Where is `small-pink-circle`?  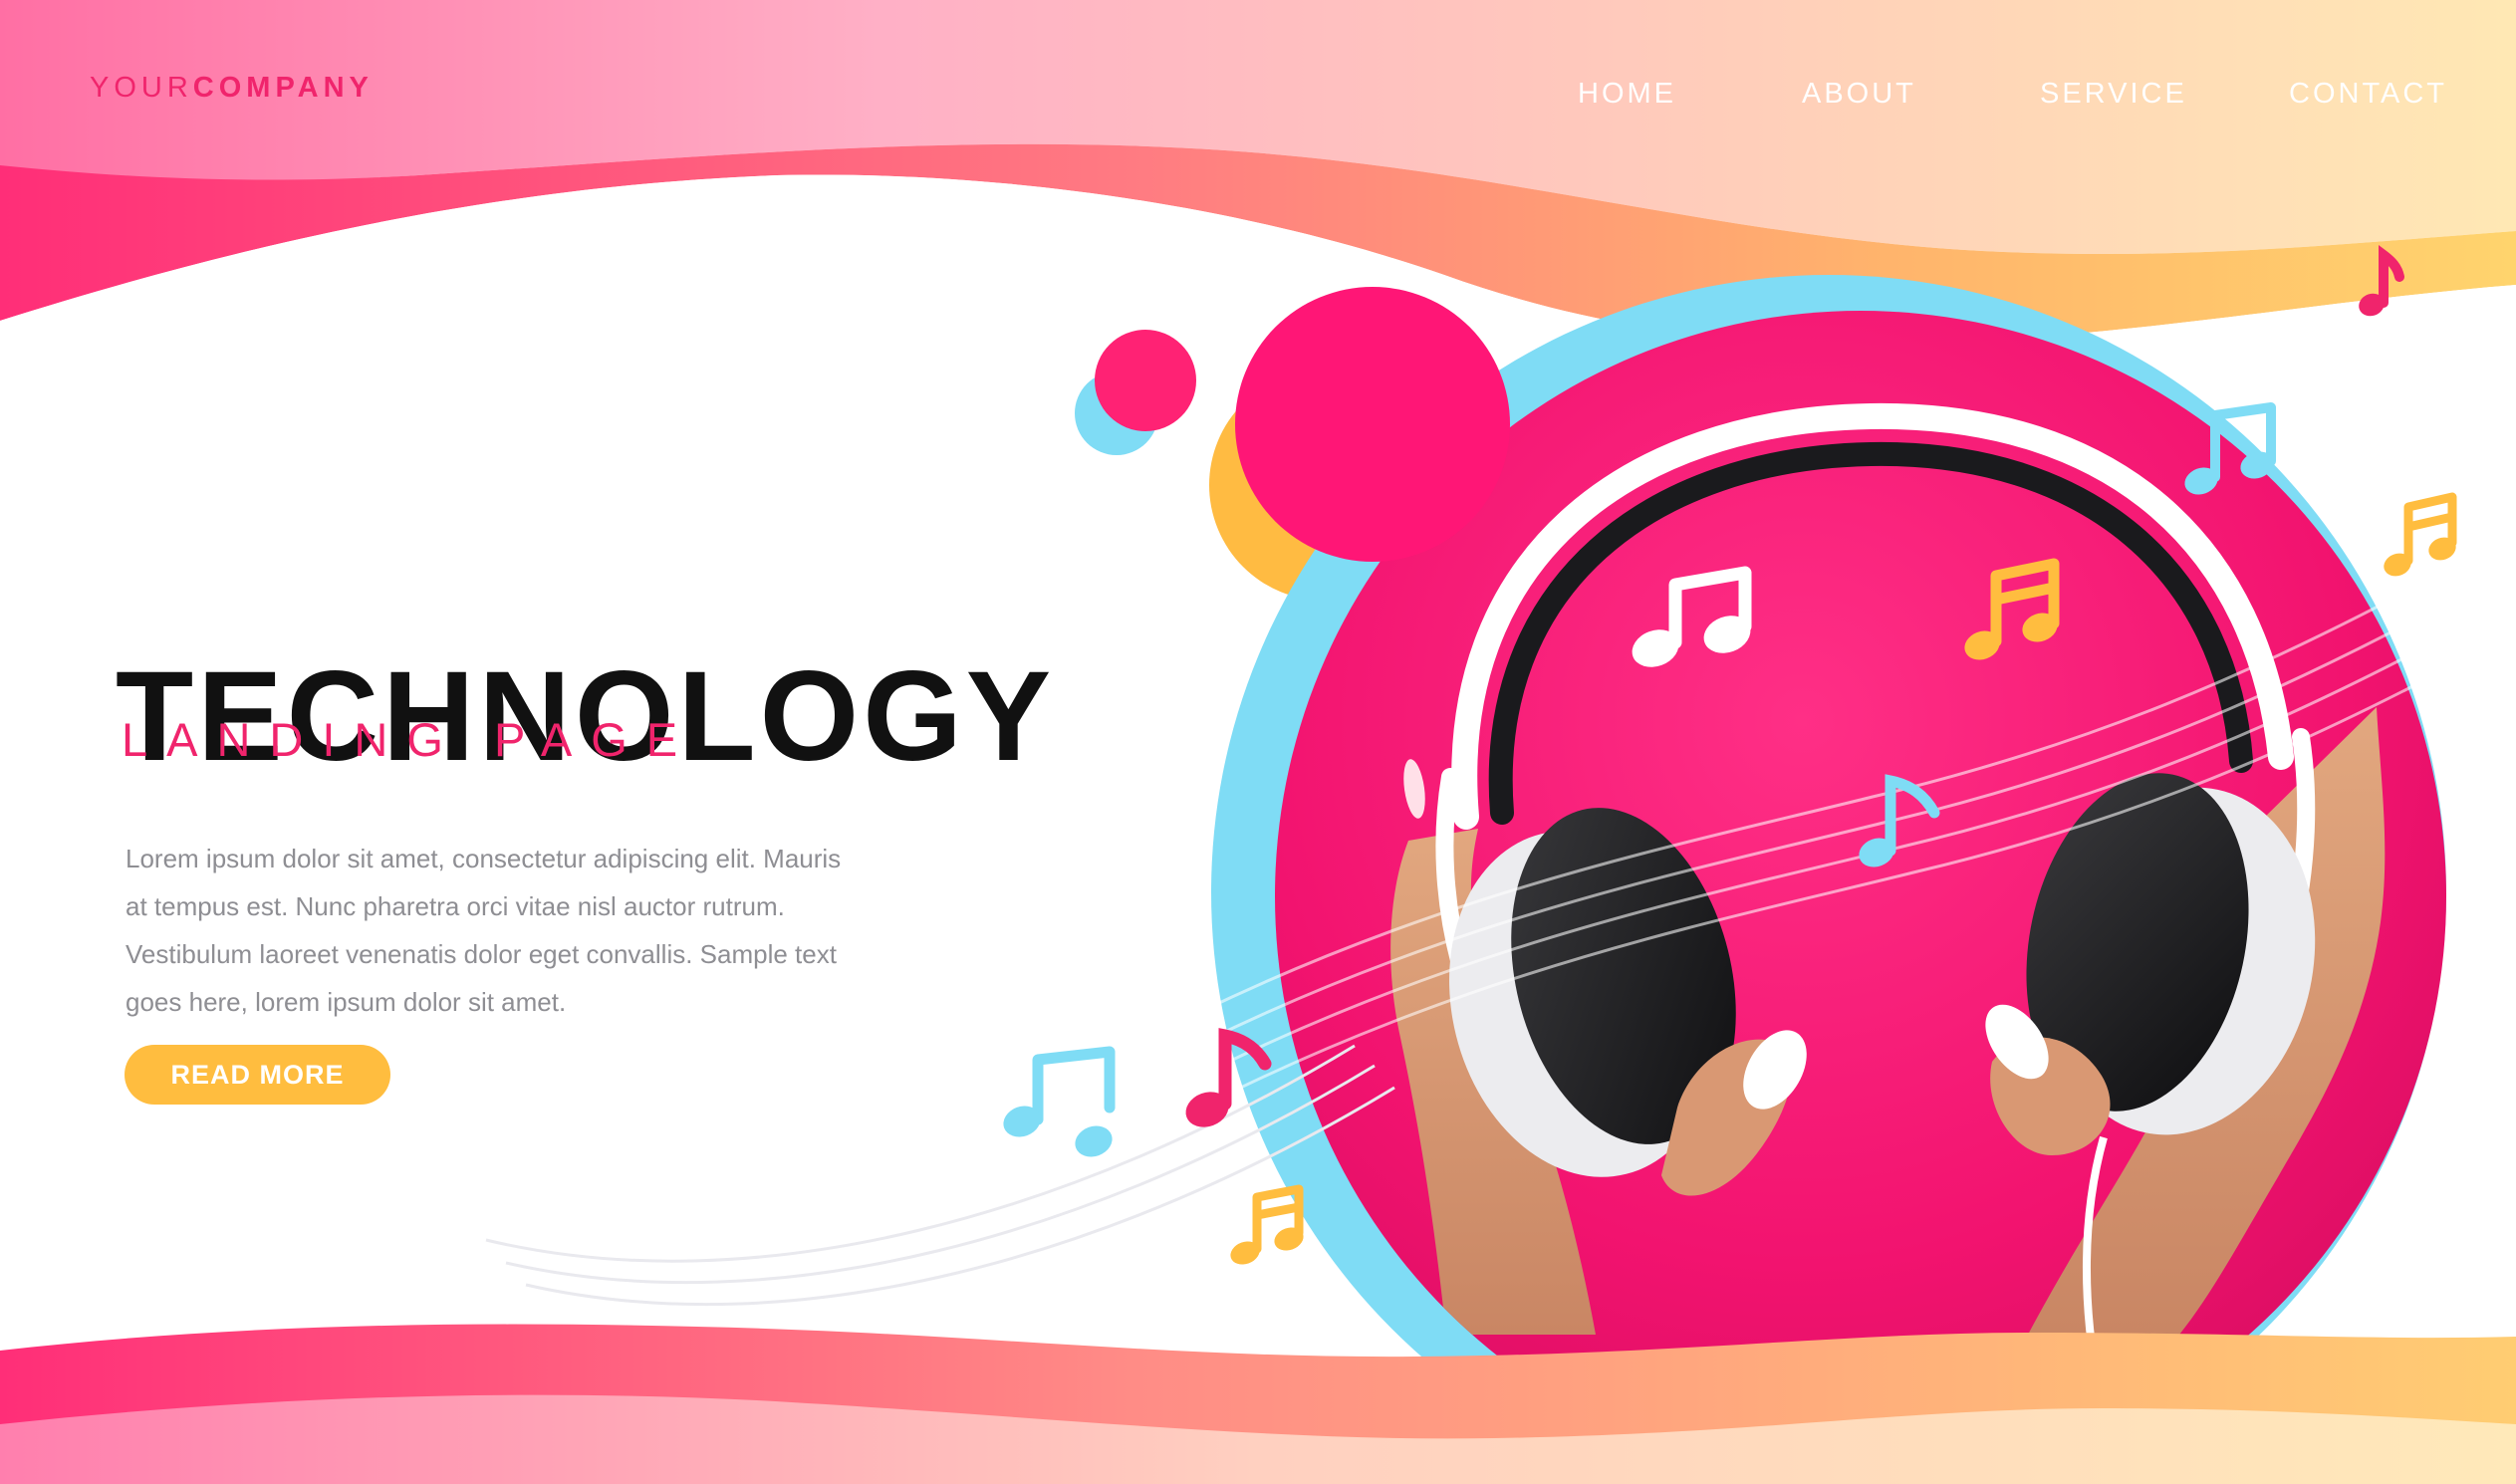 small-pink-circle is located at coordinates (1146, 380).